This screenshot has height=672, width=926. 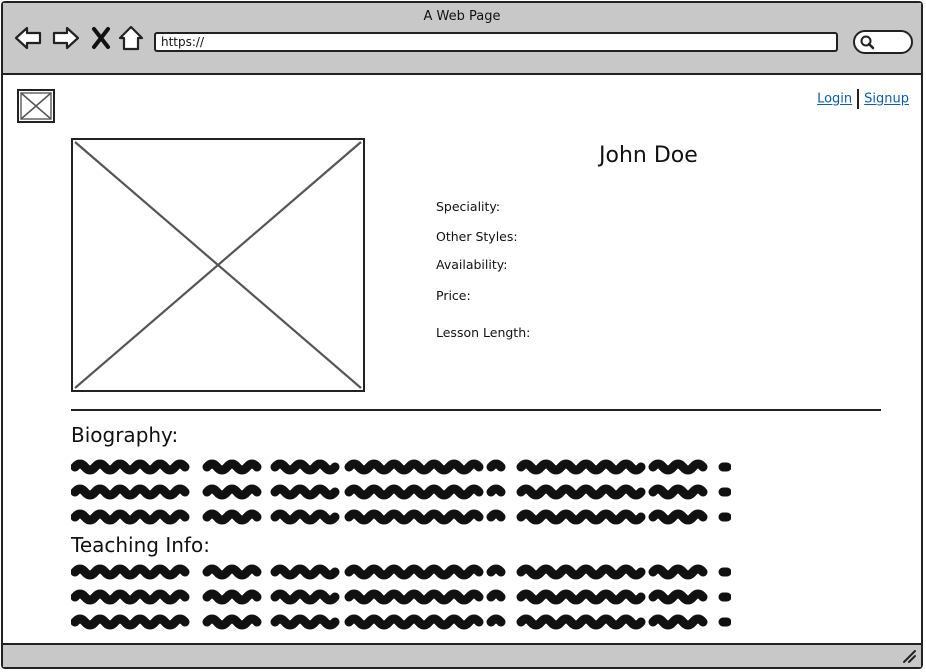 I want to click on forward-arrow-icon, so click(x=66, y=38).